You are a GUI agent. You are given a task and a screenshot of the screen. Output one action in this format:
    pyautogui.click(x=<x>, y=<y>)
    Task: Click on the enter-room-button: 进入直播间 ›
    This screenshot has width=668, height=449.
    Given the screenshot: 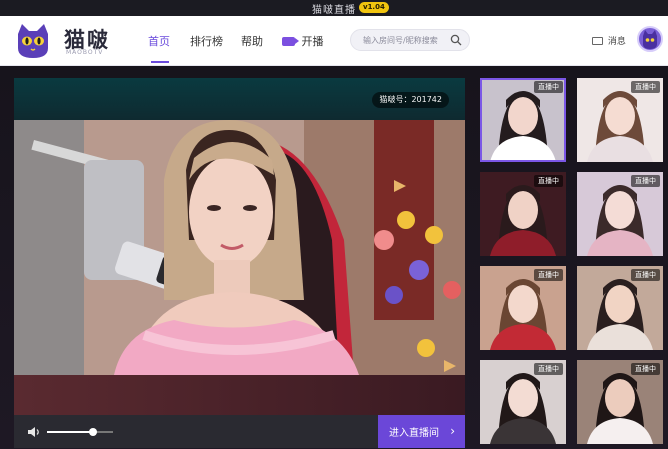 What is the action you would take?
    pyautogui.click(x=421, y=431)
    